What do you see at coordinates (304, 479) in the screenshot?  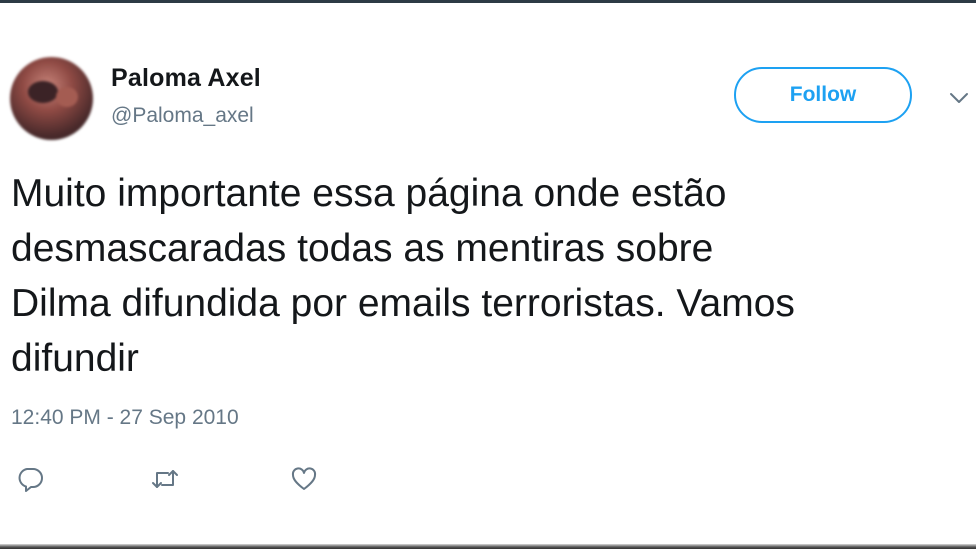 I see `heart-icon` at bounding box center [304, 479].